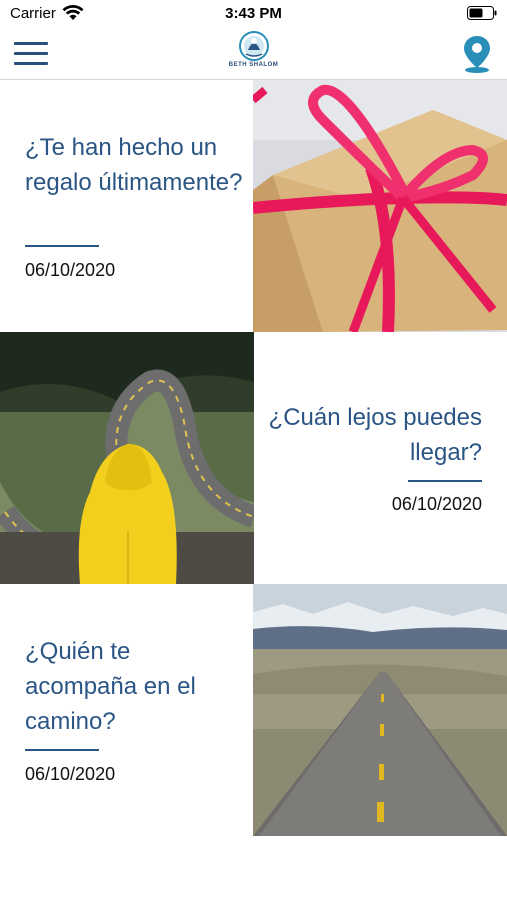 The width and height of the screenshot is (507, 900). I want to click on battery-icon, so click(482, 13).